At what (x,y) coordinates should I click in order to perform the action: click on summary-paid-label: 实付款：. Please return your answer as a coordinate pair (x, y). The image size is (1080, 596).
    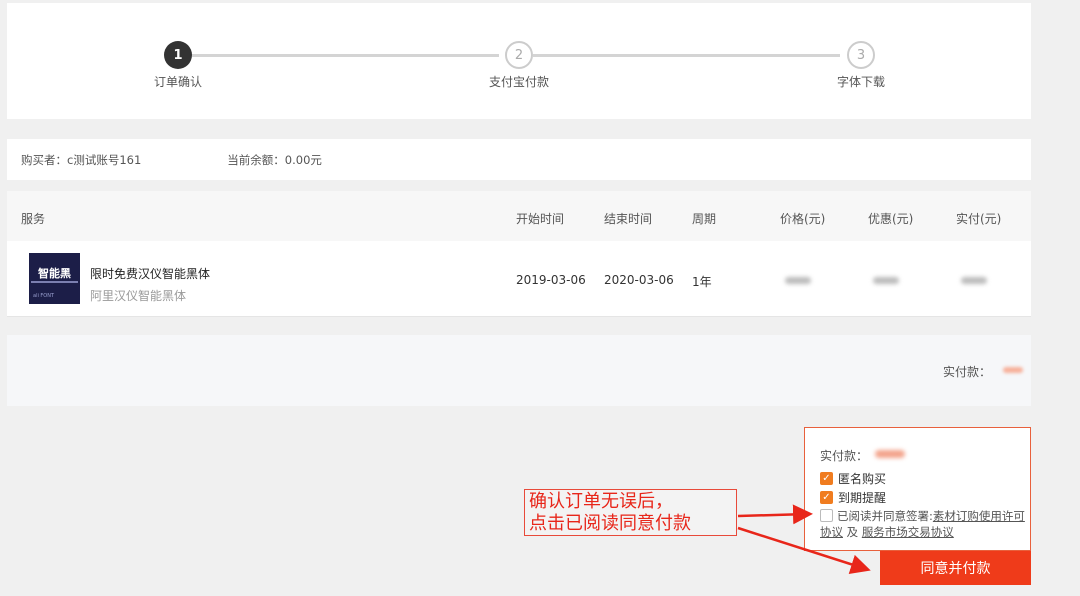
    Looking at the image, I should click on (966, 372).